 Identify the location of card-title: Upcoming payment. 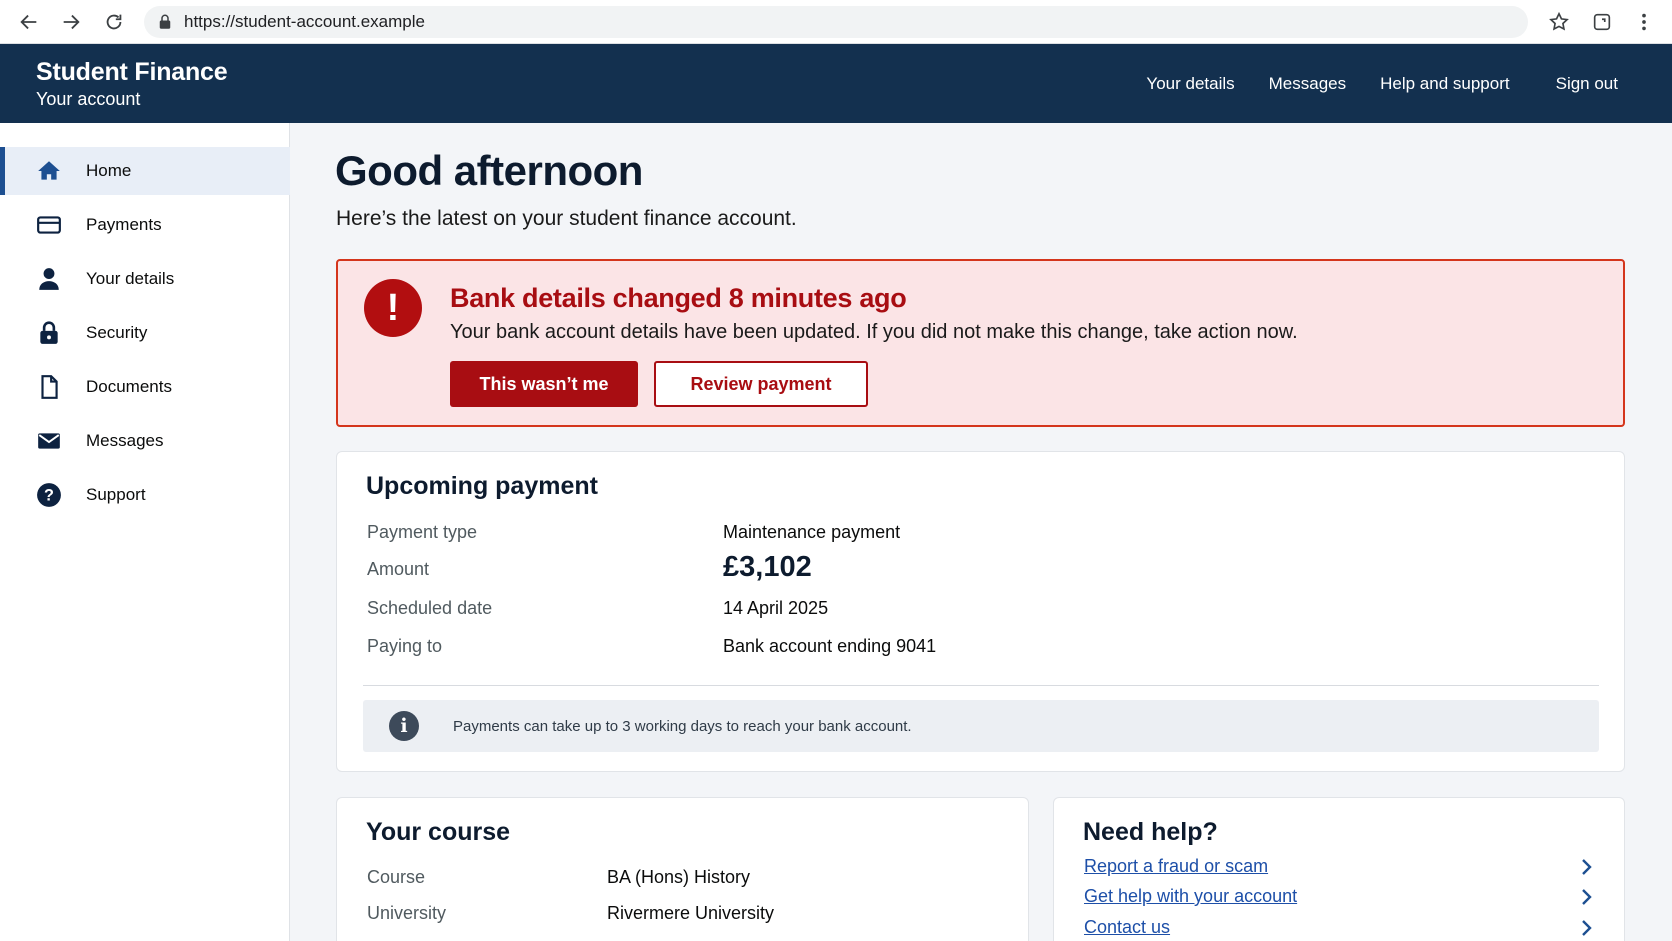
(482, 486).